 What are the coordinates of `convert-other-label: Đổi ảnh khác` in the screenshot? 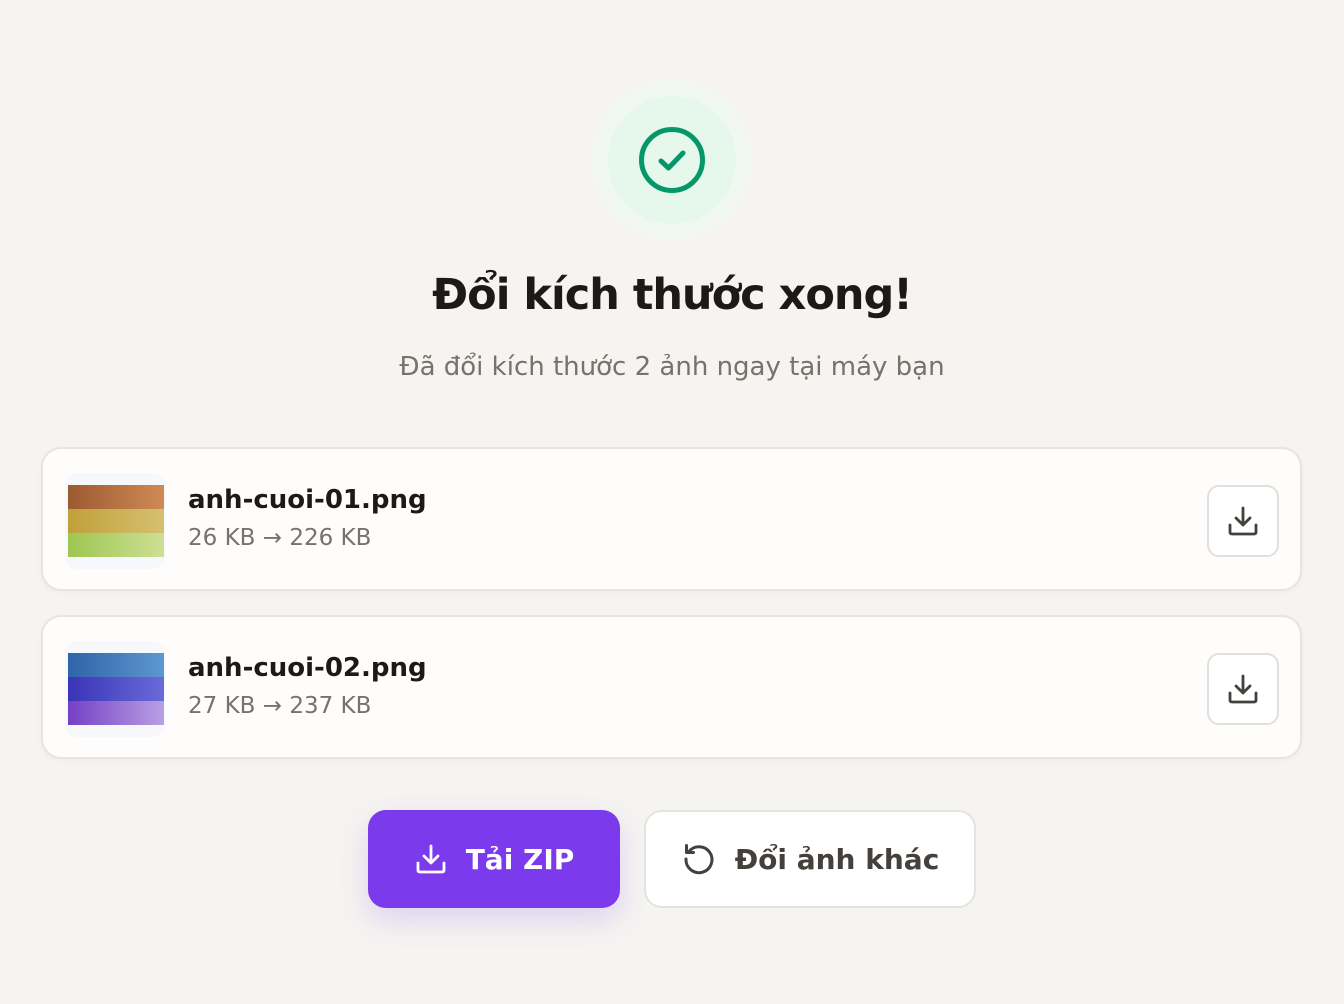 It's located at (837, 859).